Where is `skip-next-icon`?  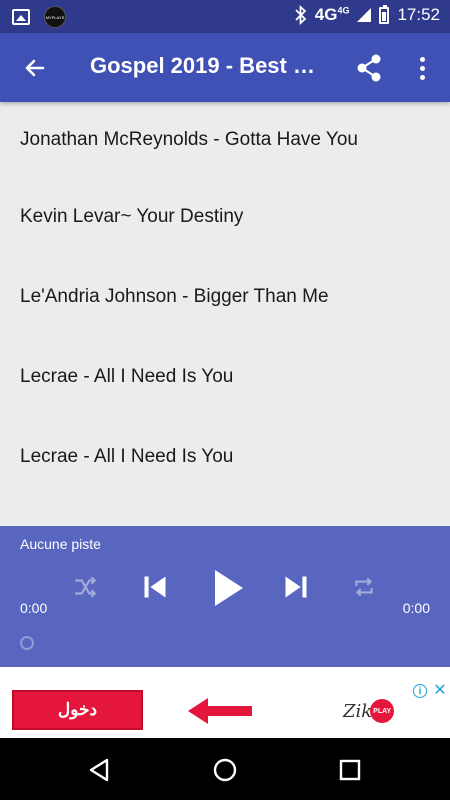
skip-next-icon is located at coordinates (296, 587).